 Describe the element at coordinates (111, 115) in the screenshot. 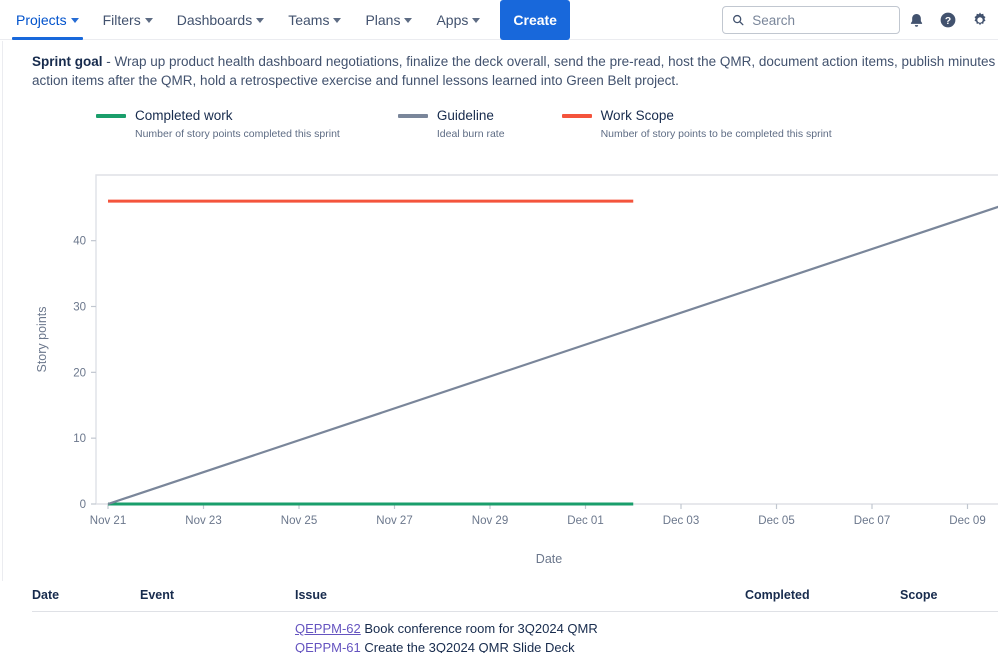

I see `legend-swatch-completed-work` at that location.